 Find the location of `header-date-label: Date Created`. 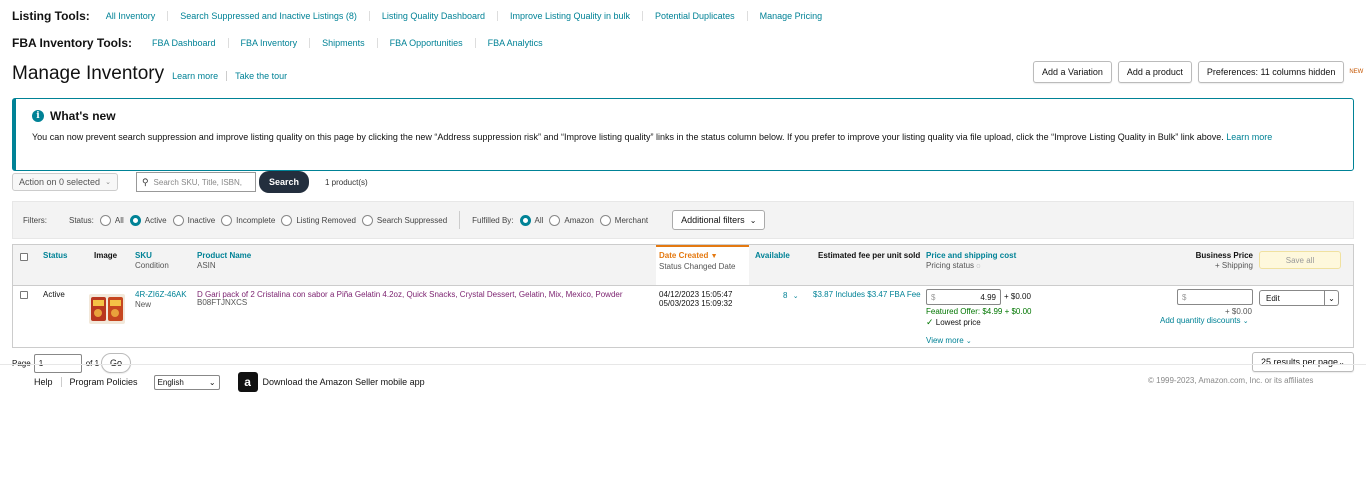

header-date-label: Date Created is located at coordinates (684, 255).